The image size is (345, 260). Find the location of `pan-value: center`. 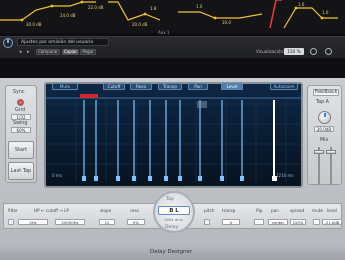

pan-value: center is located at coordinates (278, 222).